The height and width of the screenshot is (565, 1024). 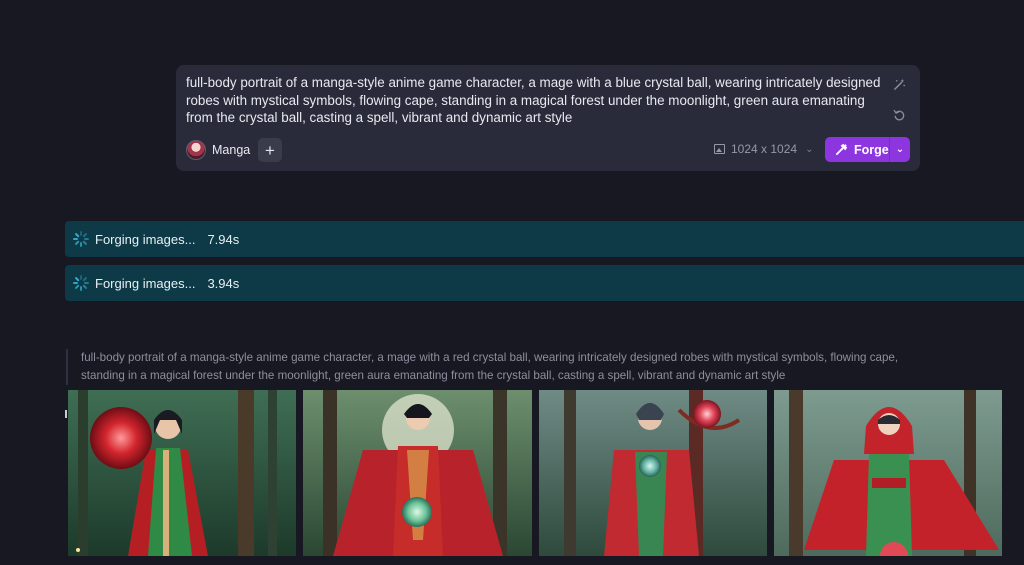 What do you see at coordinates (223, 283) in the screenshot?
I see `progress-elapsed: 3.94s` at bounding box center [223, 283].